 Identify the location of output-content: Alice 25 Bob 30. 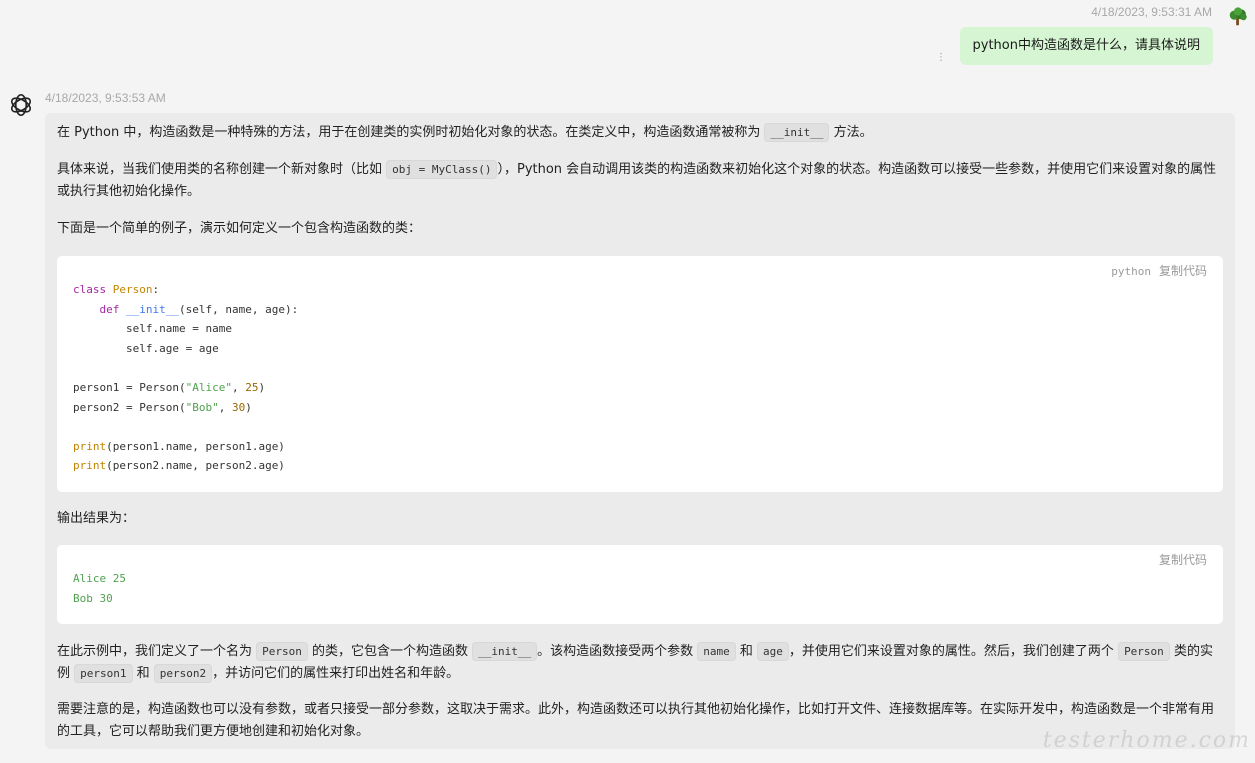
(99, 588).